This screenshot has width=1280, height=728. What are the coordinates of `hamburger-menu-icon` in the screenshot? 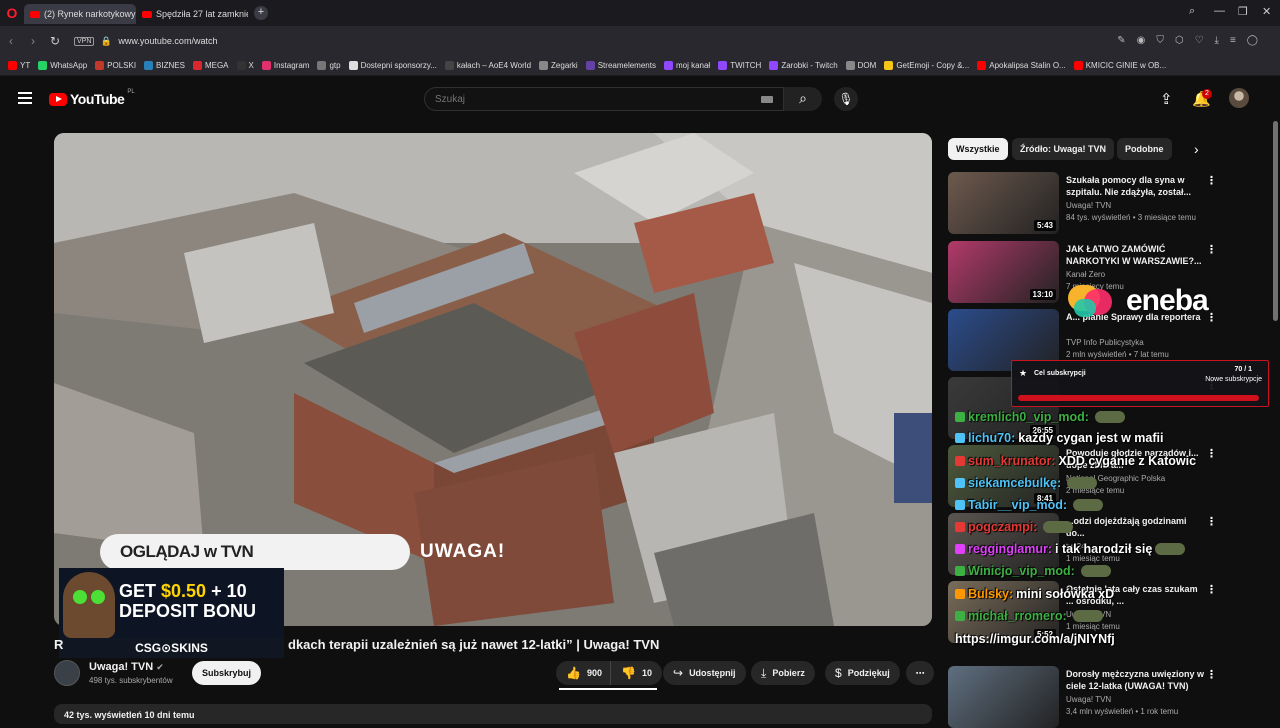 It's located at (25, 98).